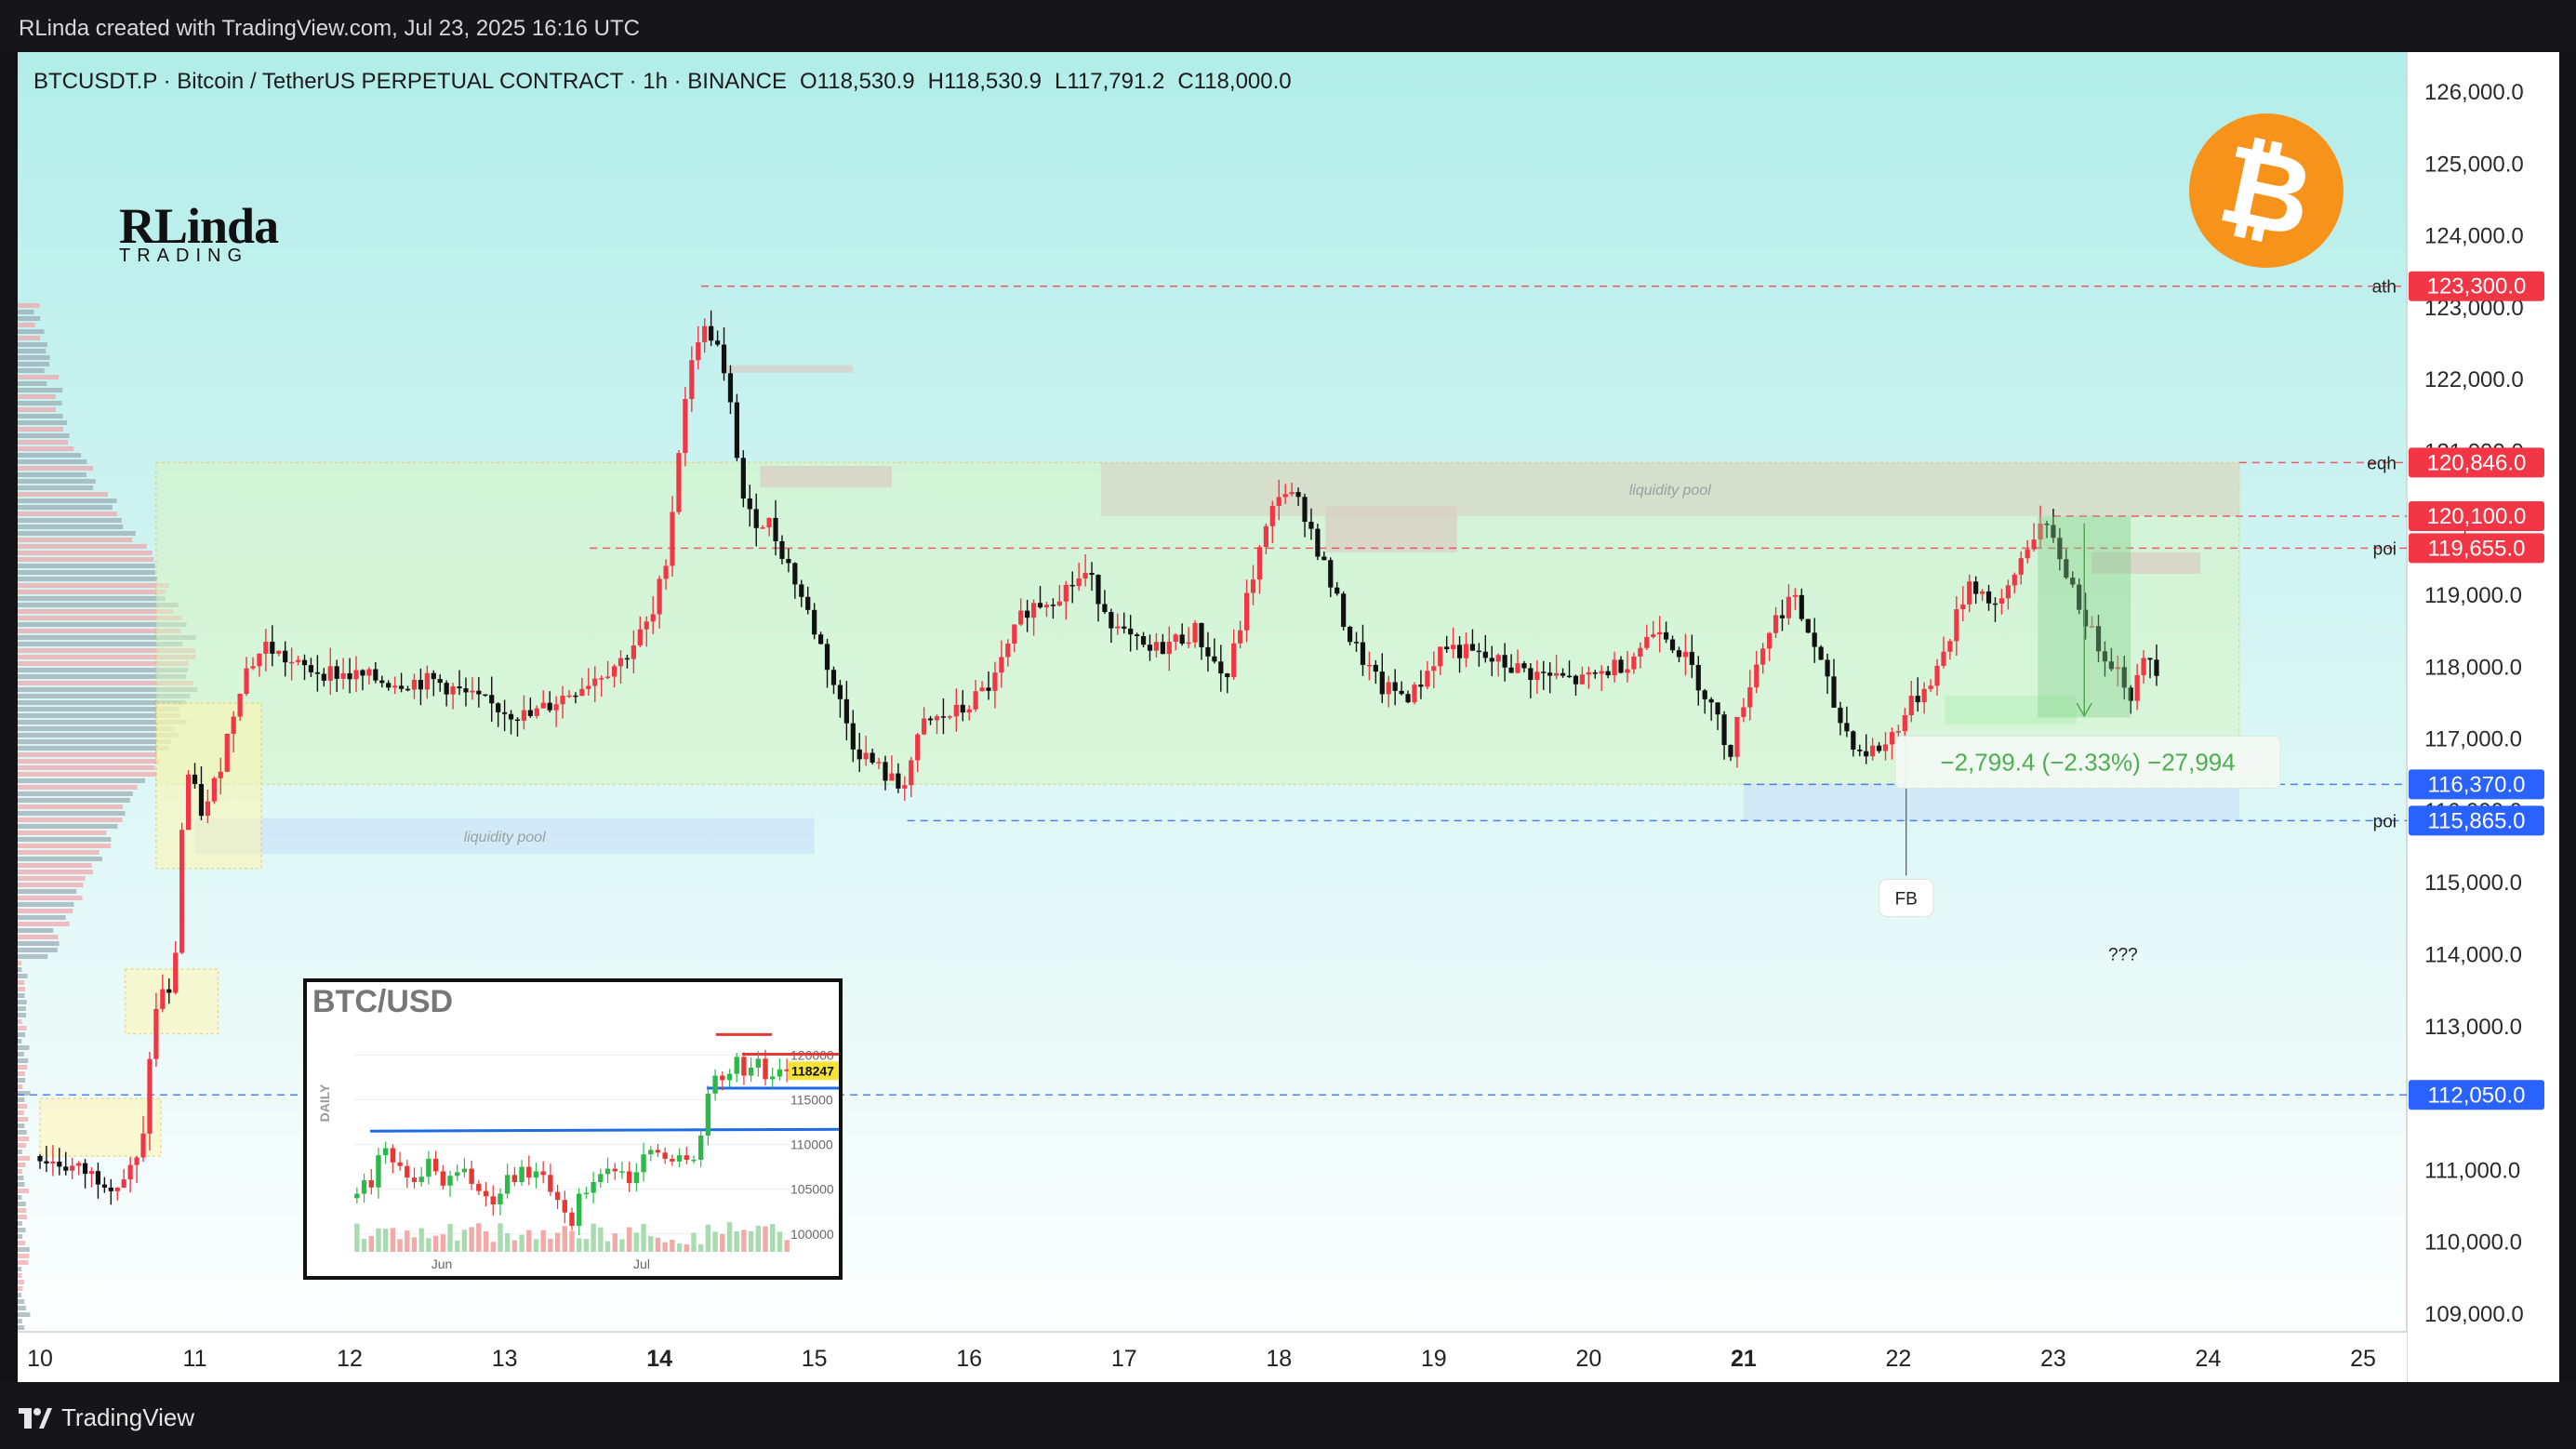 The image size is (2576, 1449). What do you see at coordinates (183, 256) in the screenshot?
I see `brand-subtitle: TRADING` at bounding box center [183, 256].